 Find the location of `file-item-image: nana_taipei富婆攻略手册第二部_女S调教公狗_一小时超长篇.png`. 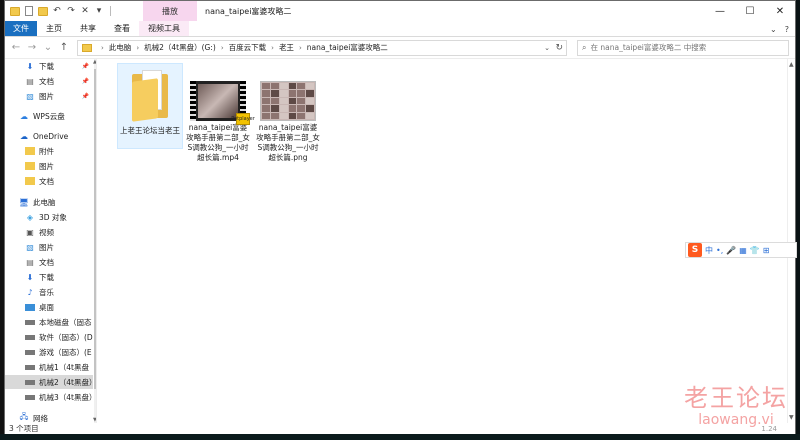

file-item-image: nana_taipei富婆攻略手册第二部_女S调教公狗_一小时超长篇.png is located at coordinates (288, 117).